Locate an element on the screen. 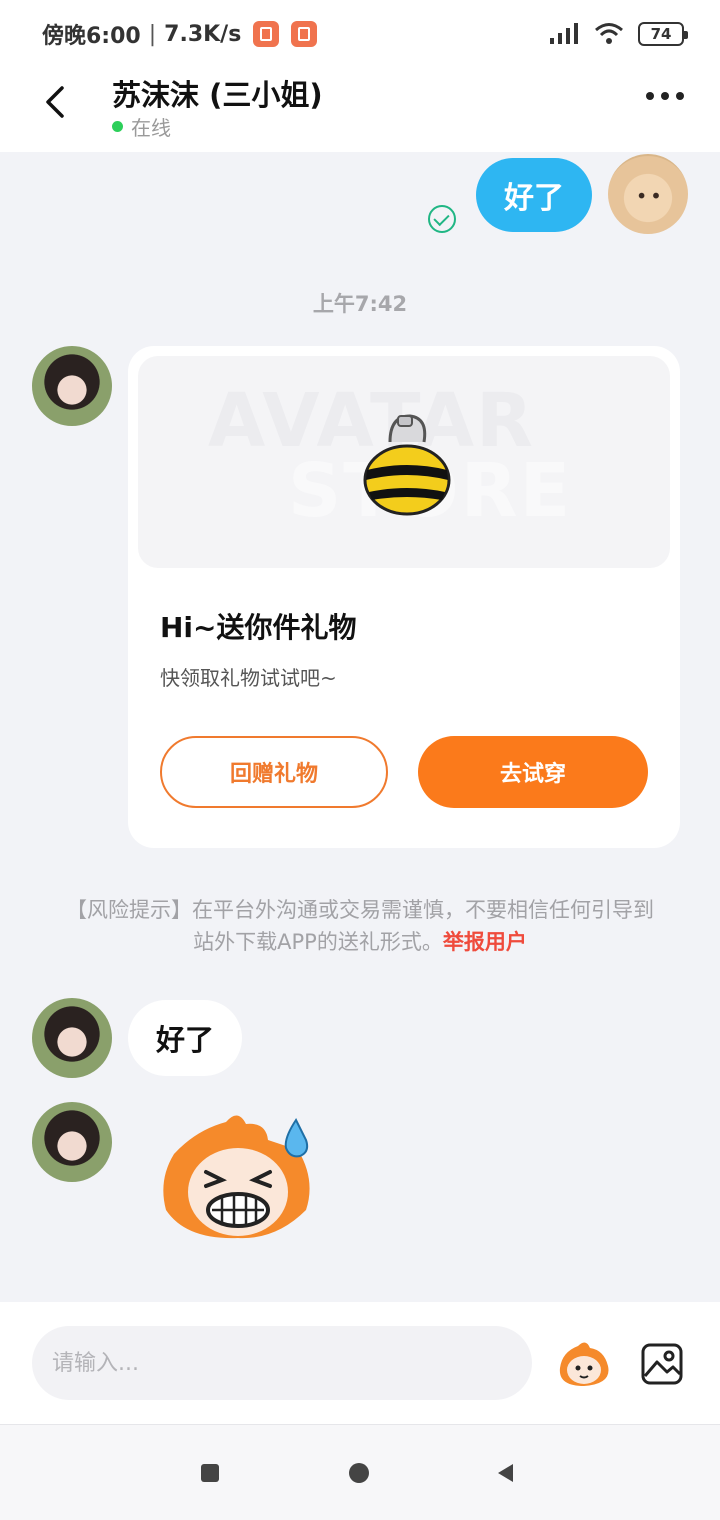 The width and height of the screenshot is (720, 1520). battery-level: 74 is located at coordinates (661, 34).